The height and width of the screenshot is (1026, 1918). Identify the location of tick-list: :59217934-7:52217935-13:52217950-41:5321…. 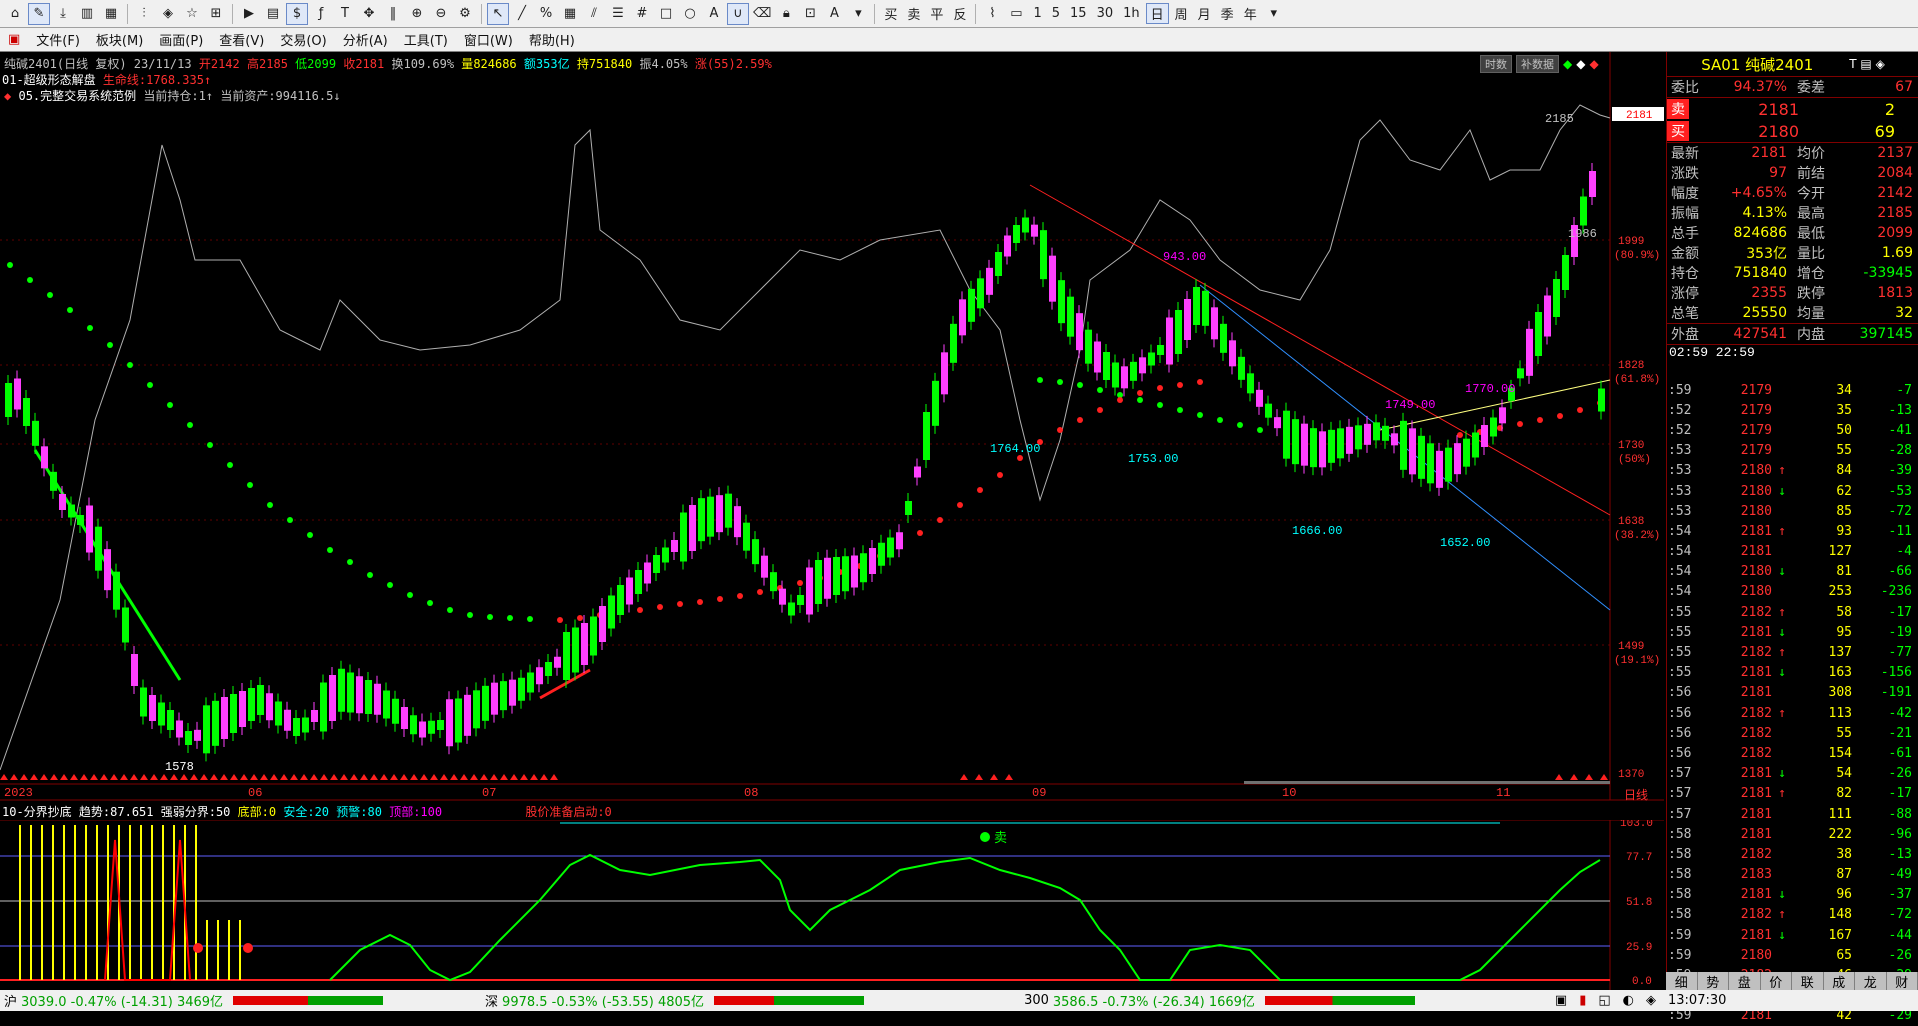
(1792, 703).